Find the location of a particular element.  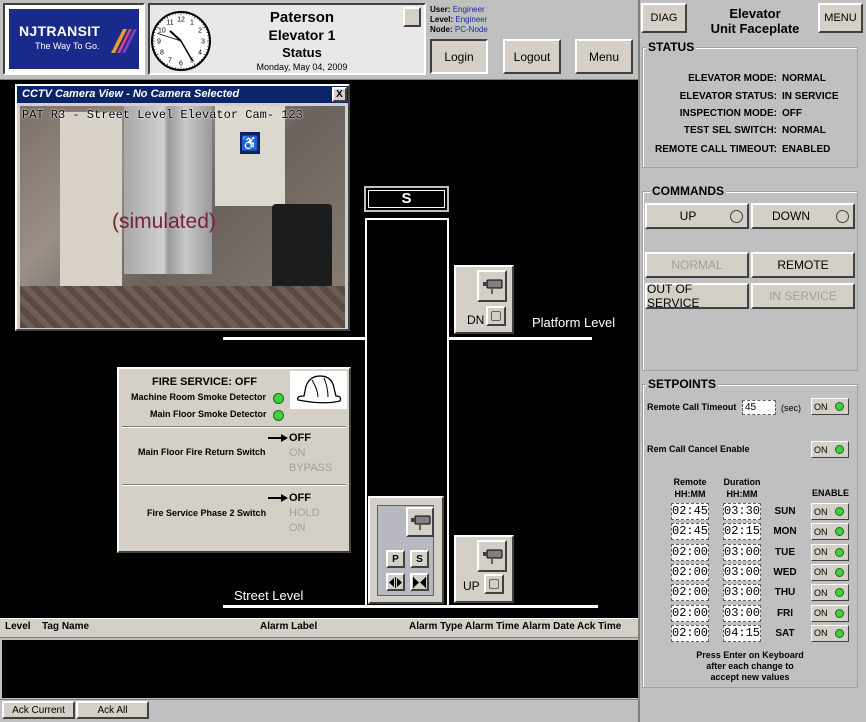

up-indicator-icon is located at coordinates (736, 216).